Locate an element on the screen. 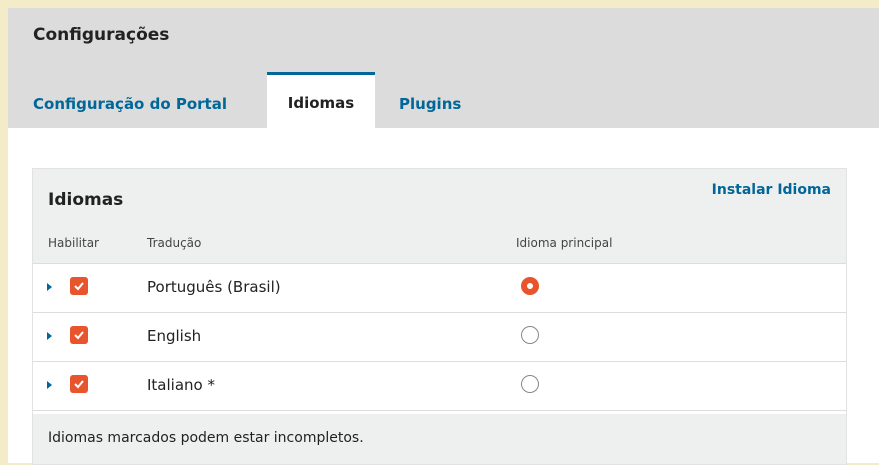  tab-languages: Idiomas is located at coordinates (321, 100).